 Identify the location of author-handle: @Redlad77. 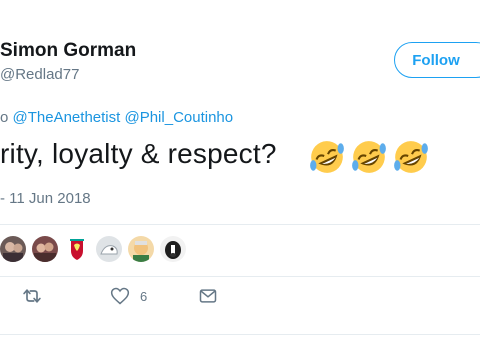
(39, 74).